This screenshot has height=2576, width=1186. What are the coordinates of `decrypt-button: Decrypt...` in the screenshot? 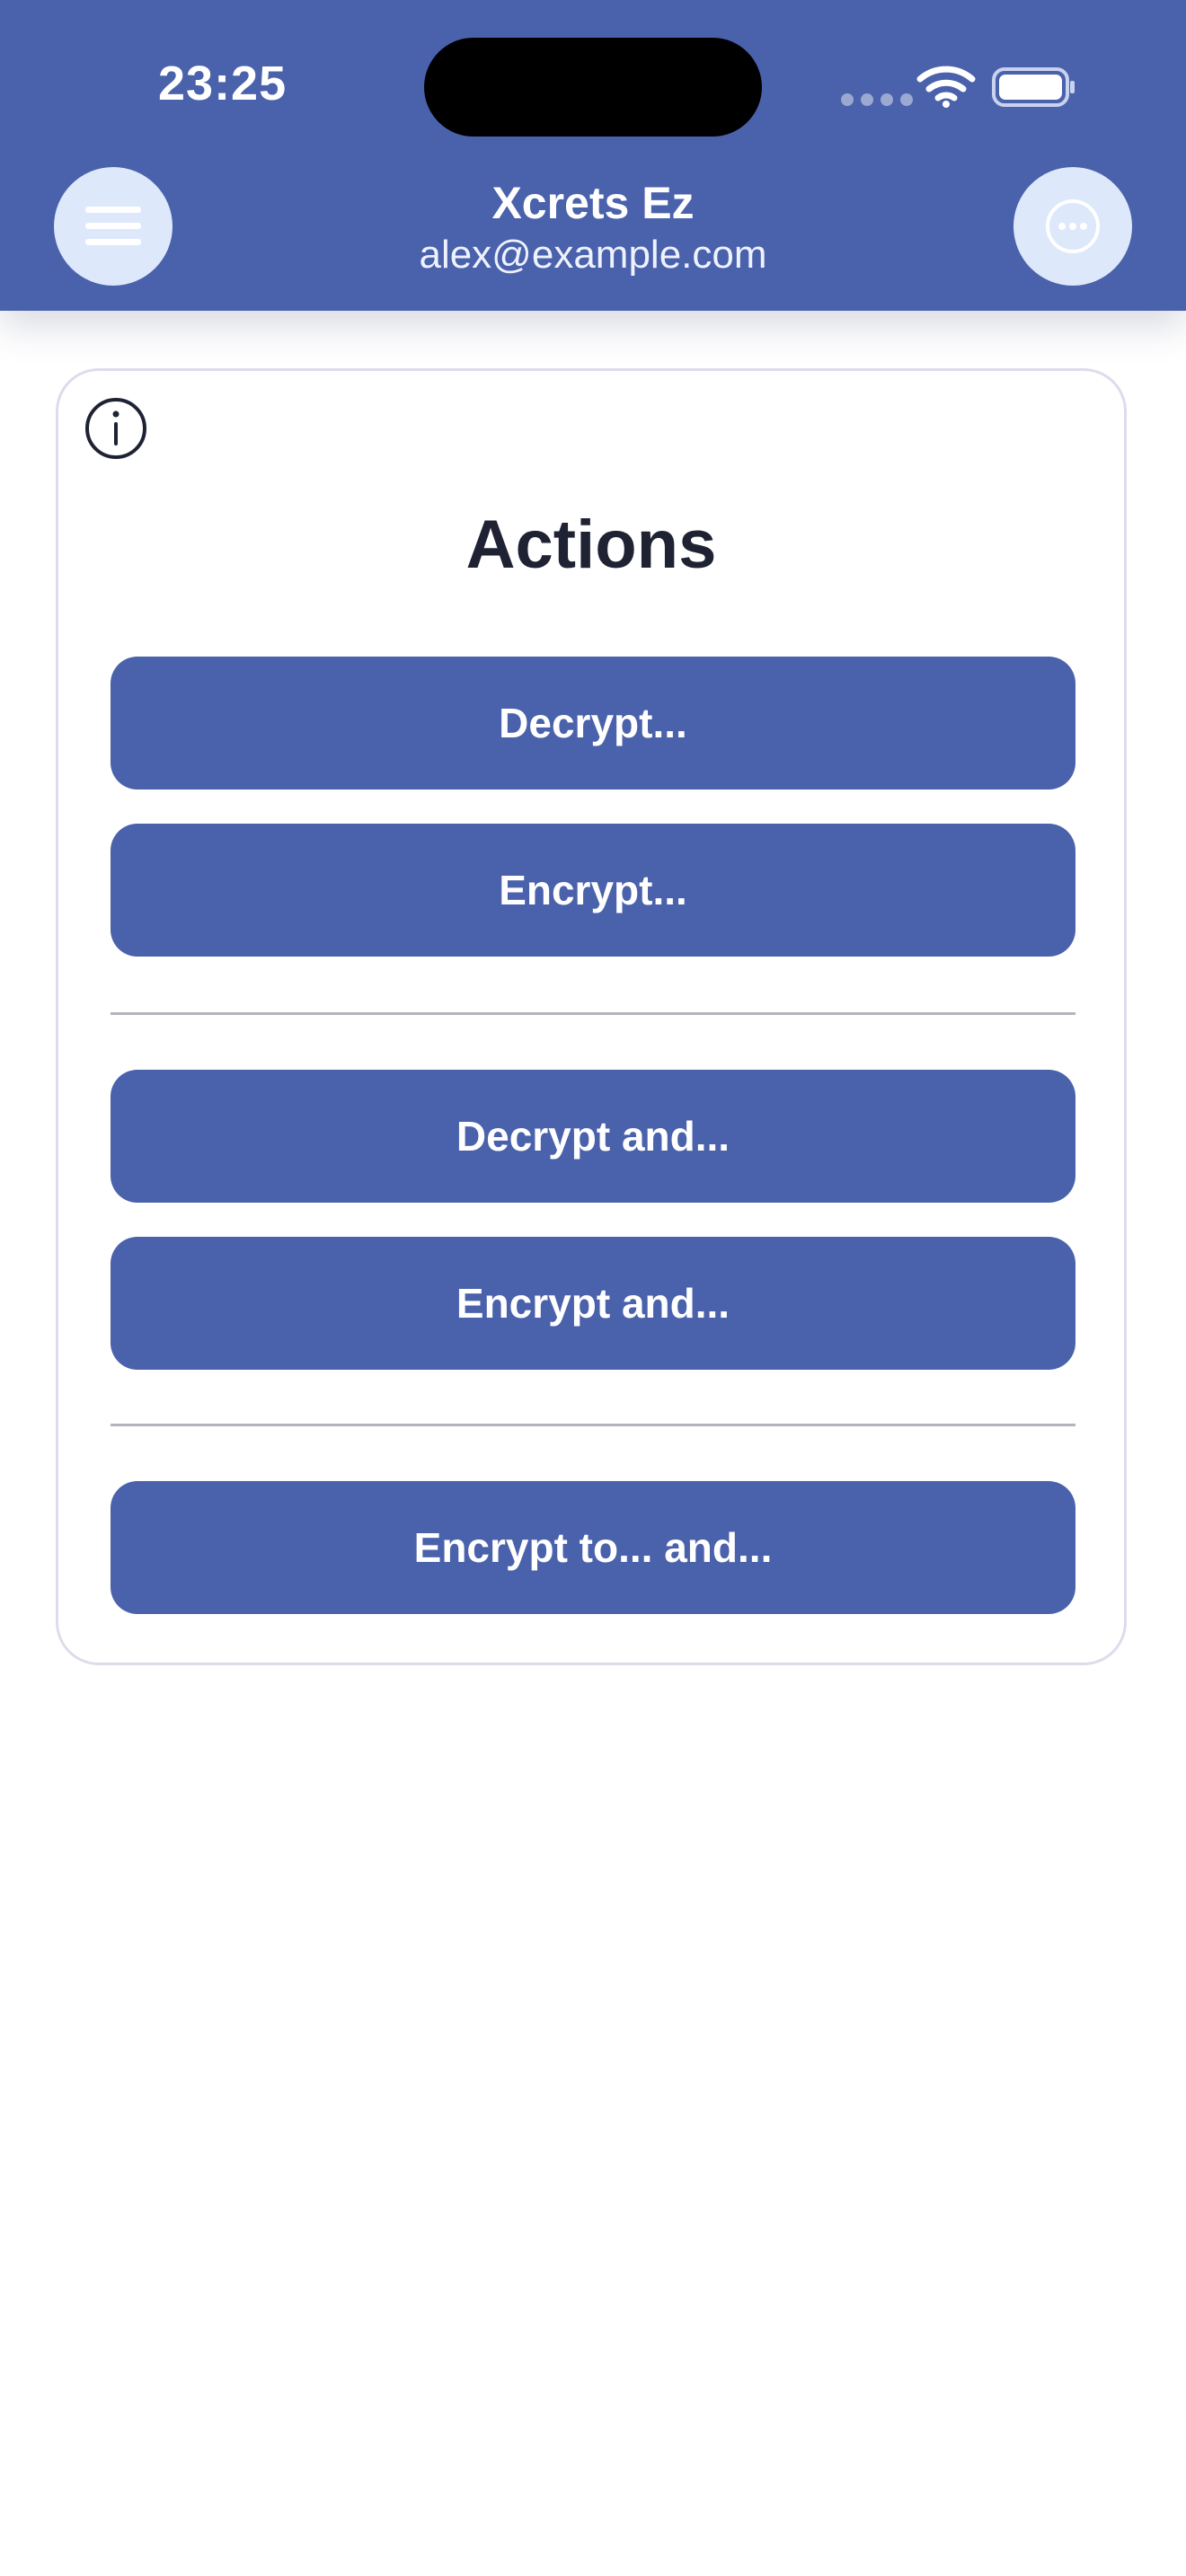 It's located at (593, 723).